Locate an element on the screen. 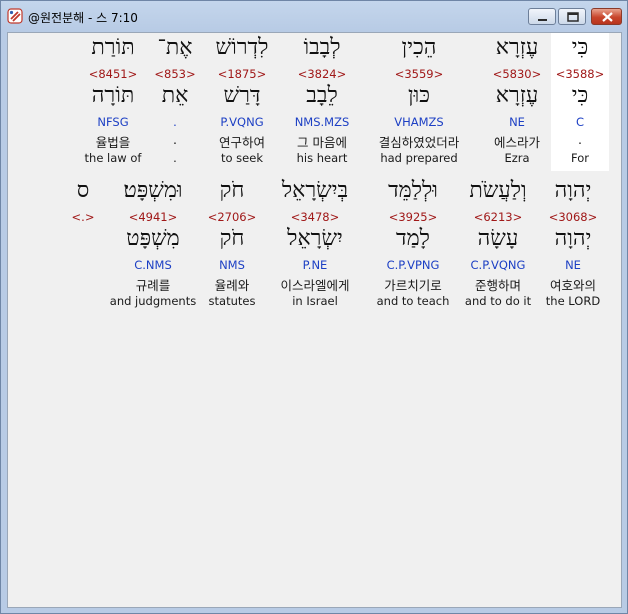 Image resolution: width=628 pixels, height=614 pixels. strongs-number: <2706> is located at coordinates (232, 217).